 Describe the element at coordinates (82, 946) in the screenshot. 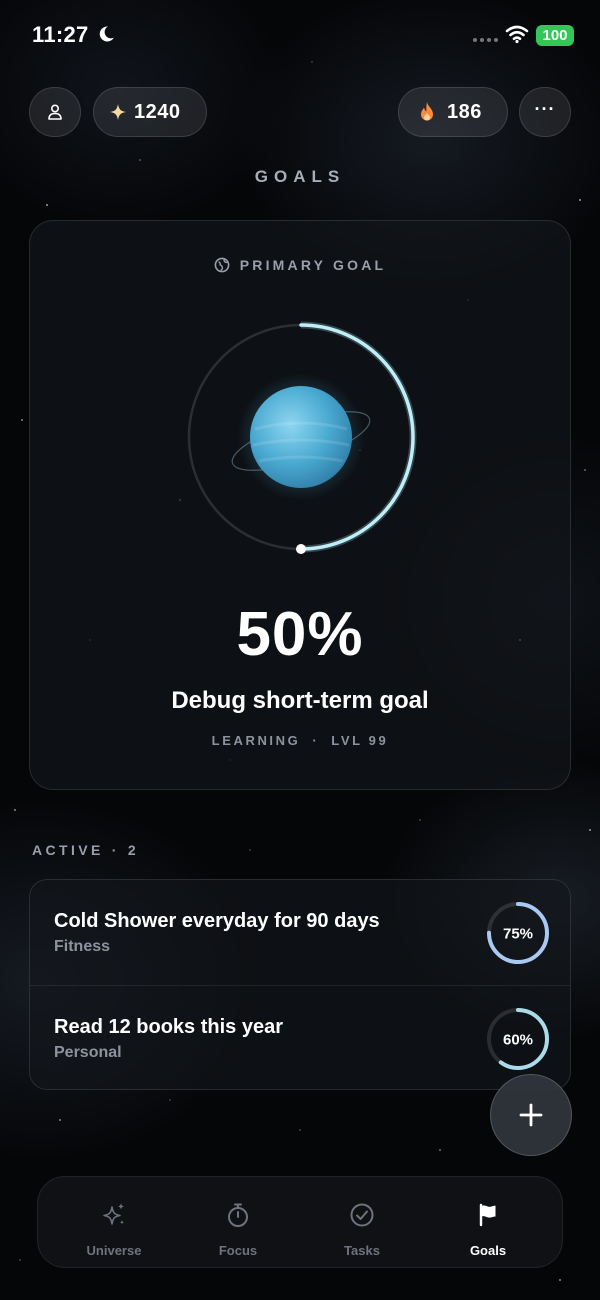

I see `goal-row-category: Fitness` at that location.